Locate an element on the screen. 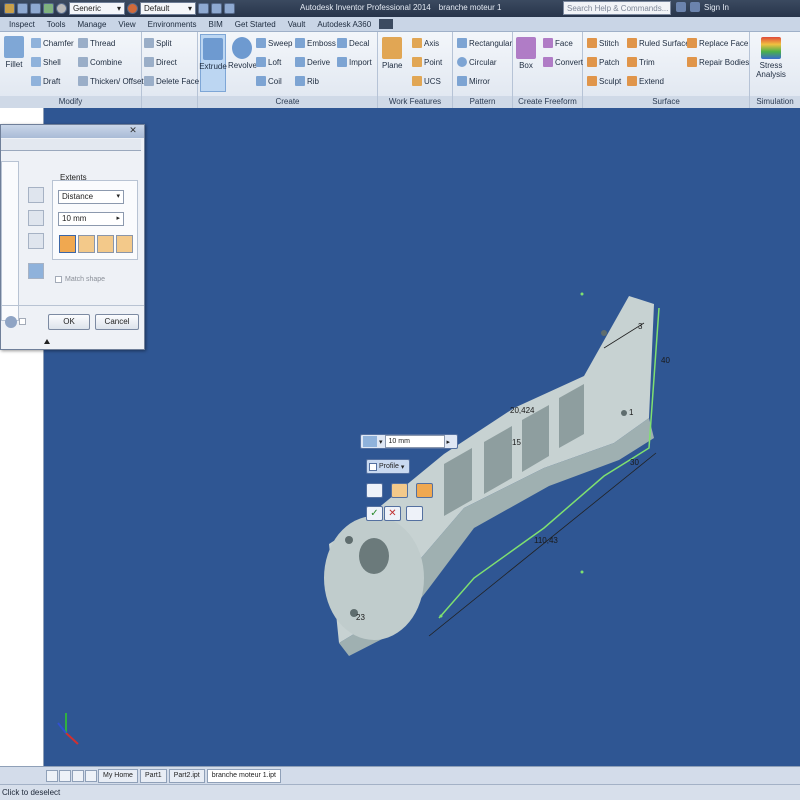  cancel-mini-button: ✕ is located at coordinates (392, 513).